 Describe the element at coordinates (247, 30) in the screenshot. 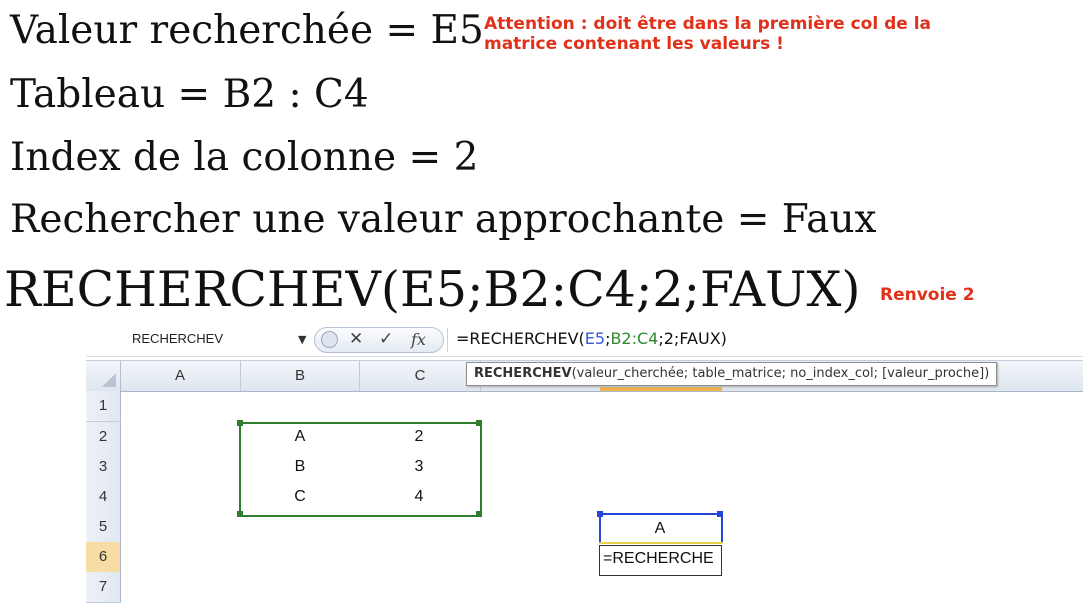

I see `explanation-lookup-value: Valeur recherchée = E5` at that location.